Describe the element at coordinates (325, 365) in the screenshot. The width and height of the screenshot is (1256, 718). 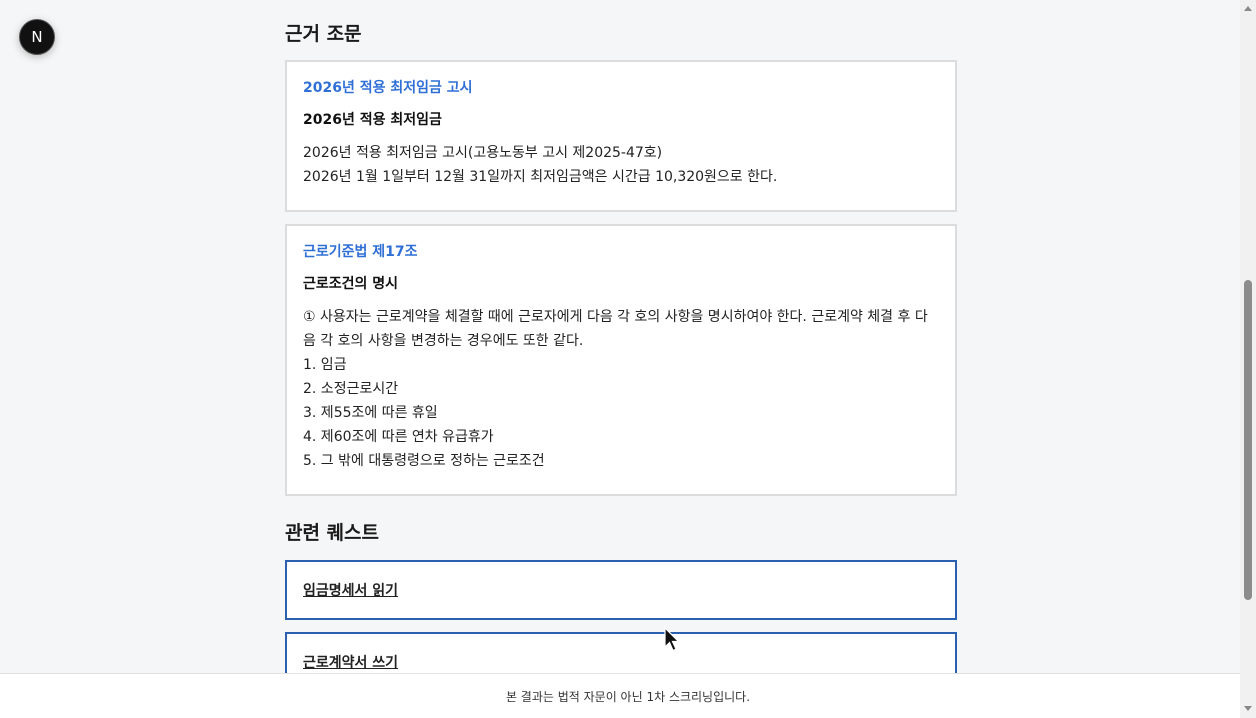
I see `law-card-line: 1. 임금` at that location.